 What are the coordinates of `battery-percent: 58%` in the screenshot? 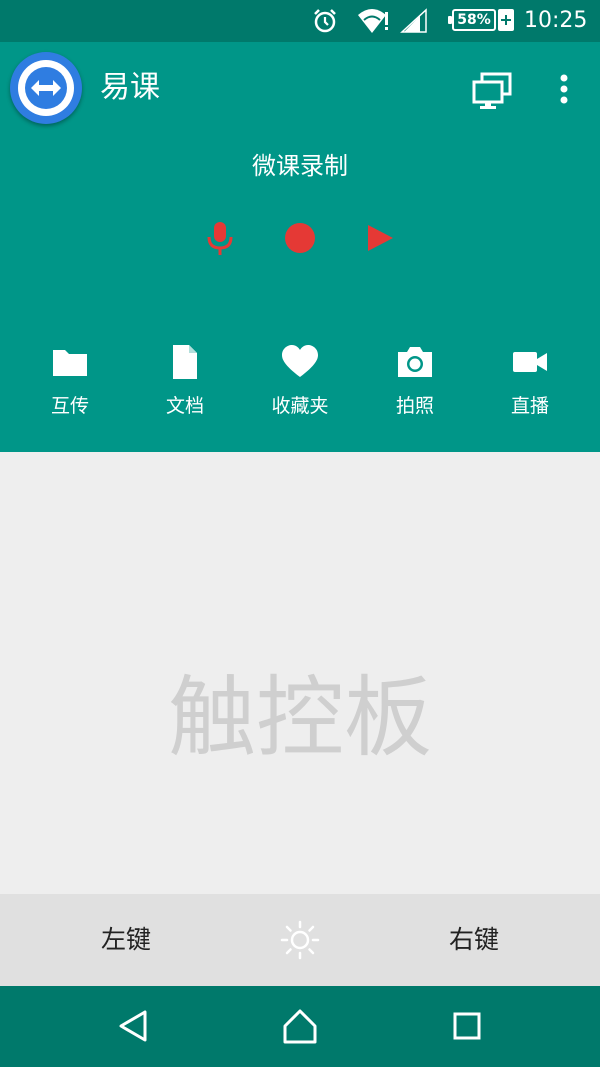 It's located at (474, 20).